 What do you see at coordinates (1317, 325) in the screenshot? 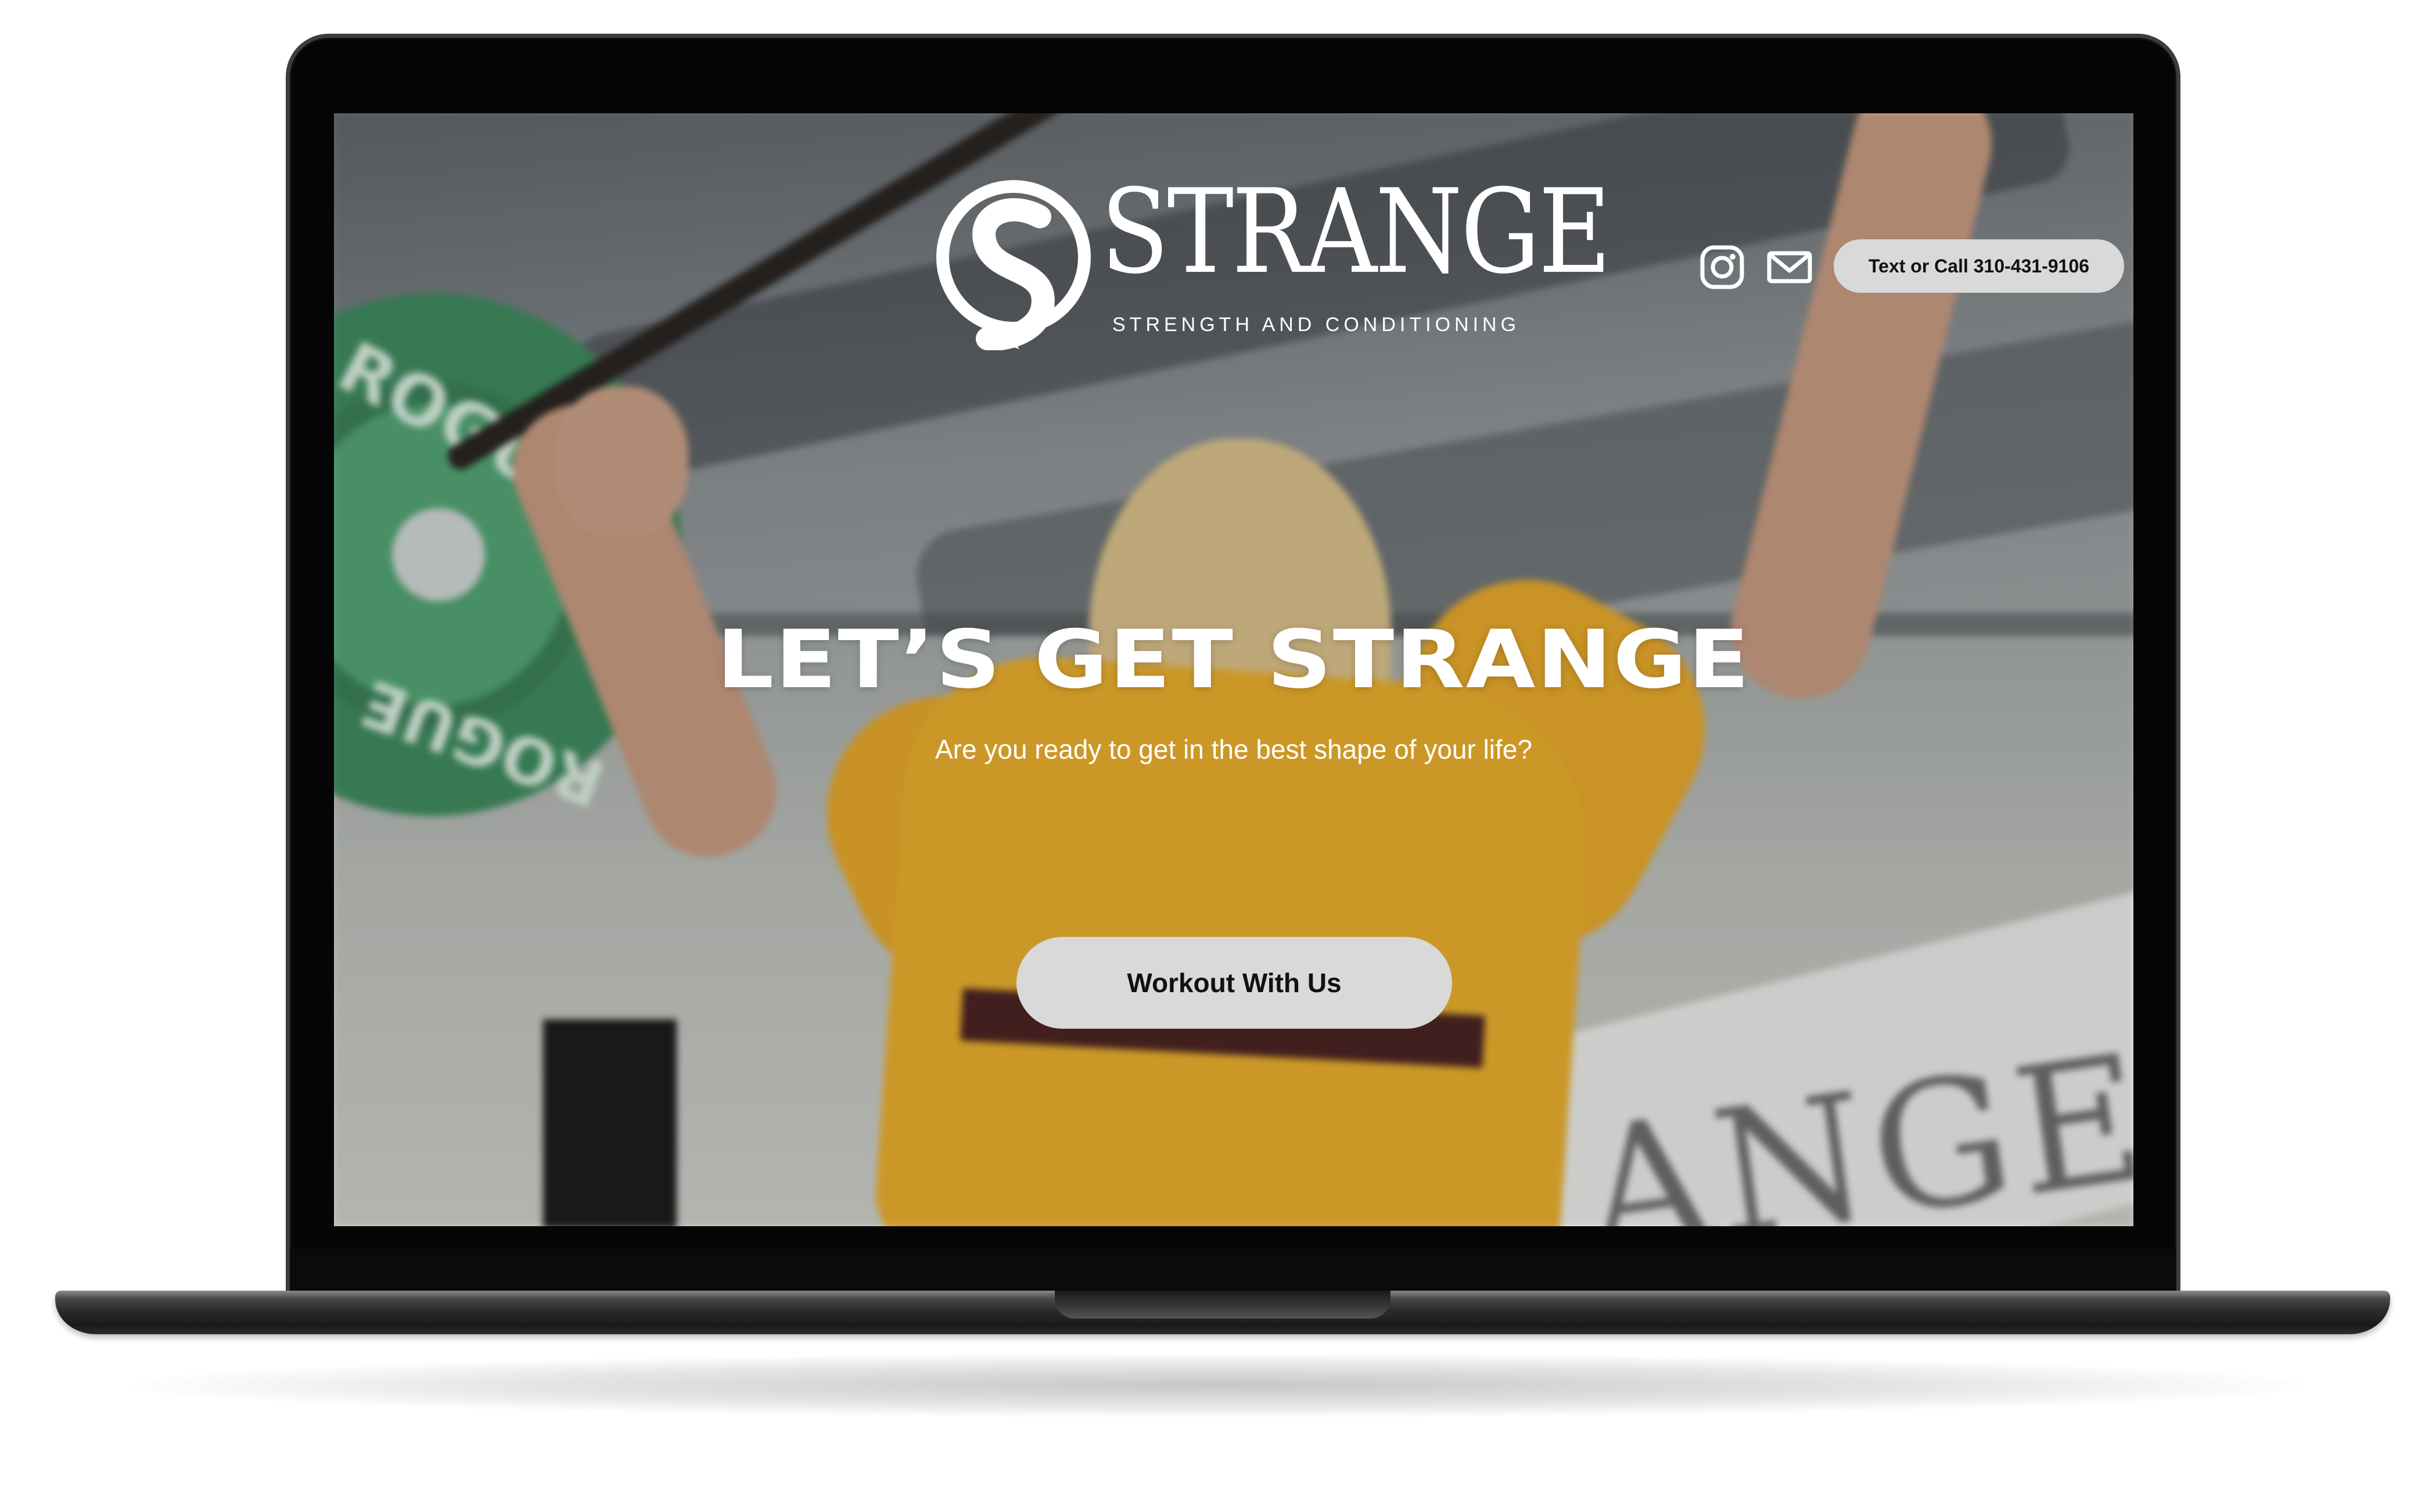
I see `brand-tagline: STRENGTH AND CONDITIONING` at bounding box center [1317, 325].